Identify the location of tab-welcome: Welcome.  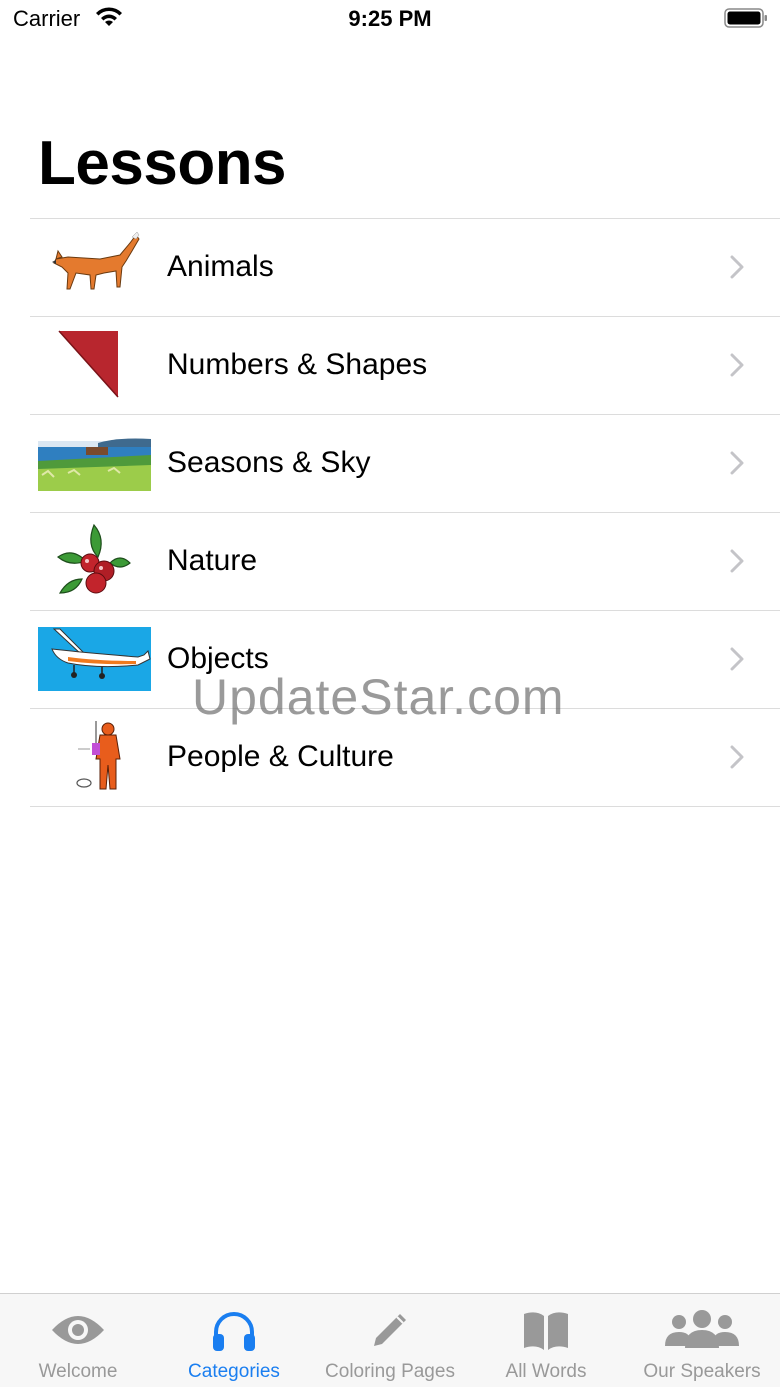
(78, 1340).